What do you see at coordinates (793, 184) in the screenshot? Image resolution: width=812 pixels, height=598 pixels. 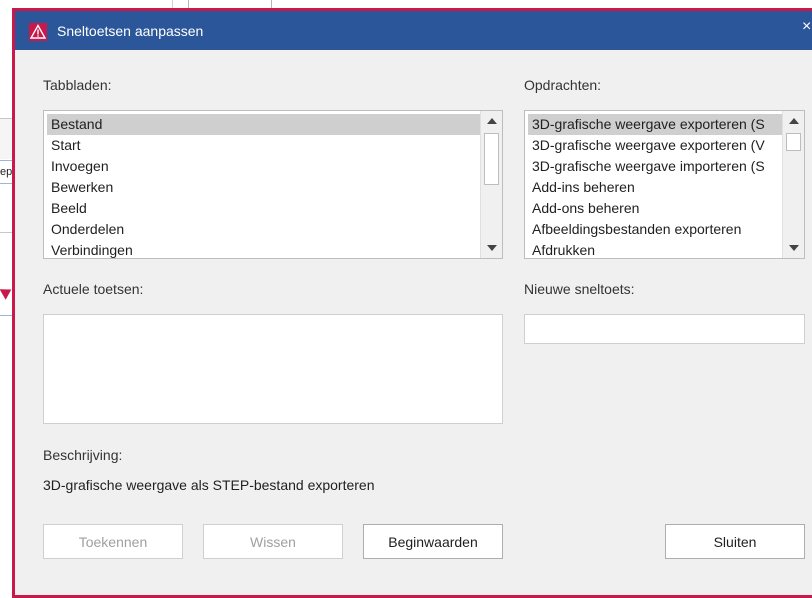 I see `opdrachten-scrollbar` at bounding box center [793, 184].